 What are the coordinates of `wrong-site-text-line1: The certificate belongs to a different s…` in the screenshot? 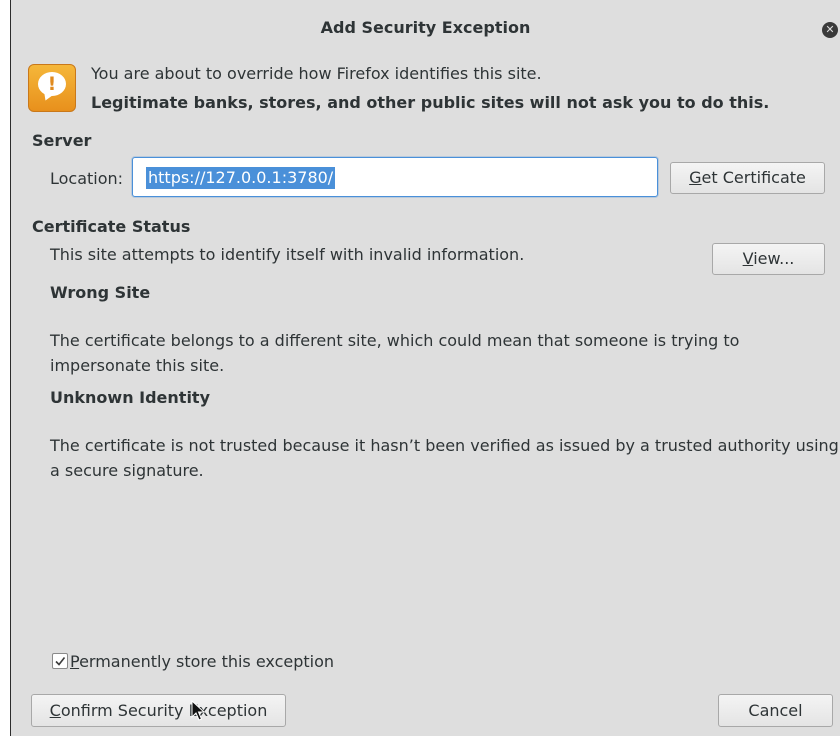 It's located at (395, 340).